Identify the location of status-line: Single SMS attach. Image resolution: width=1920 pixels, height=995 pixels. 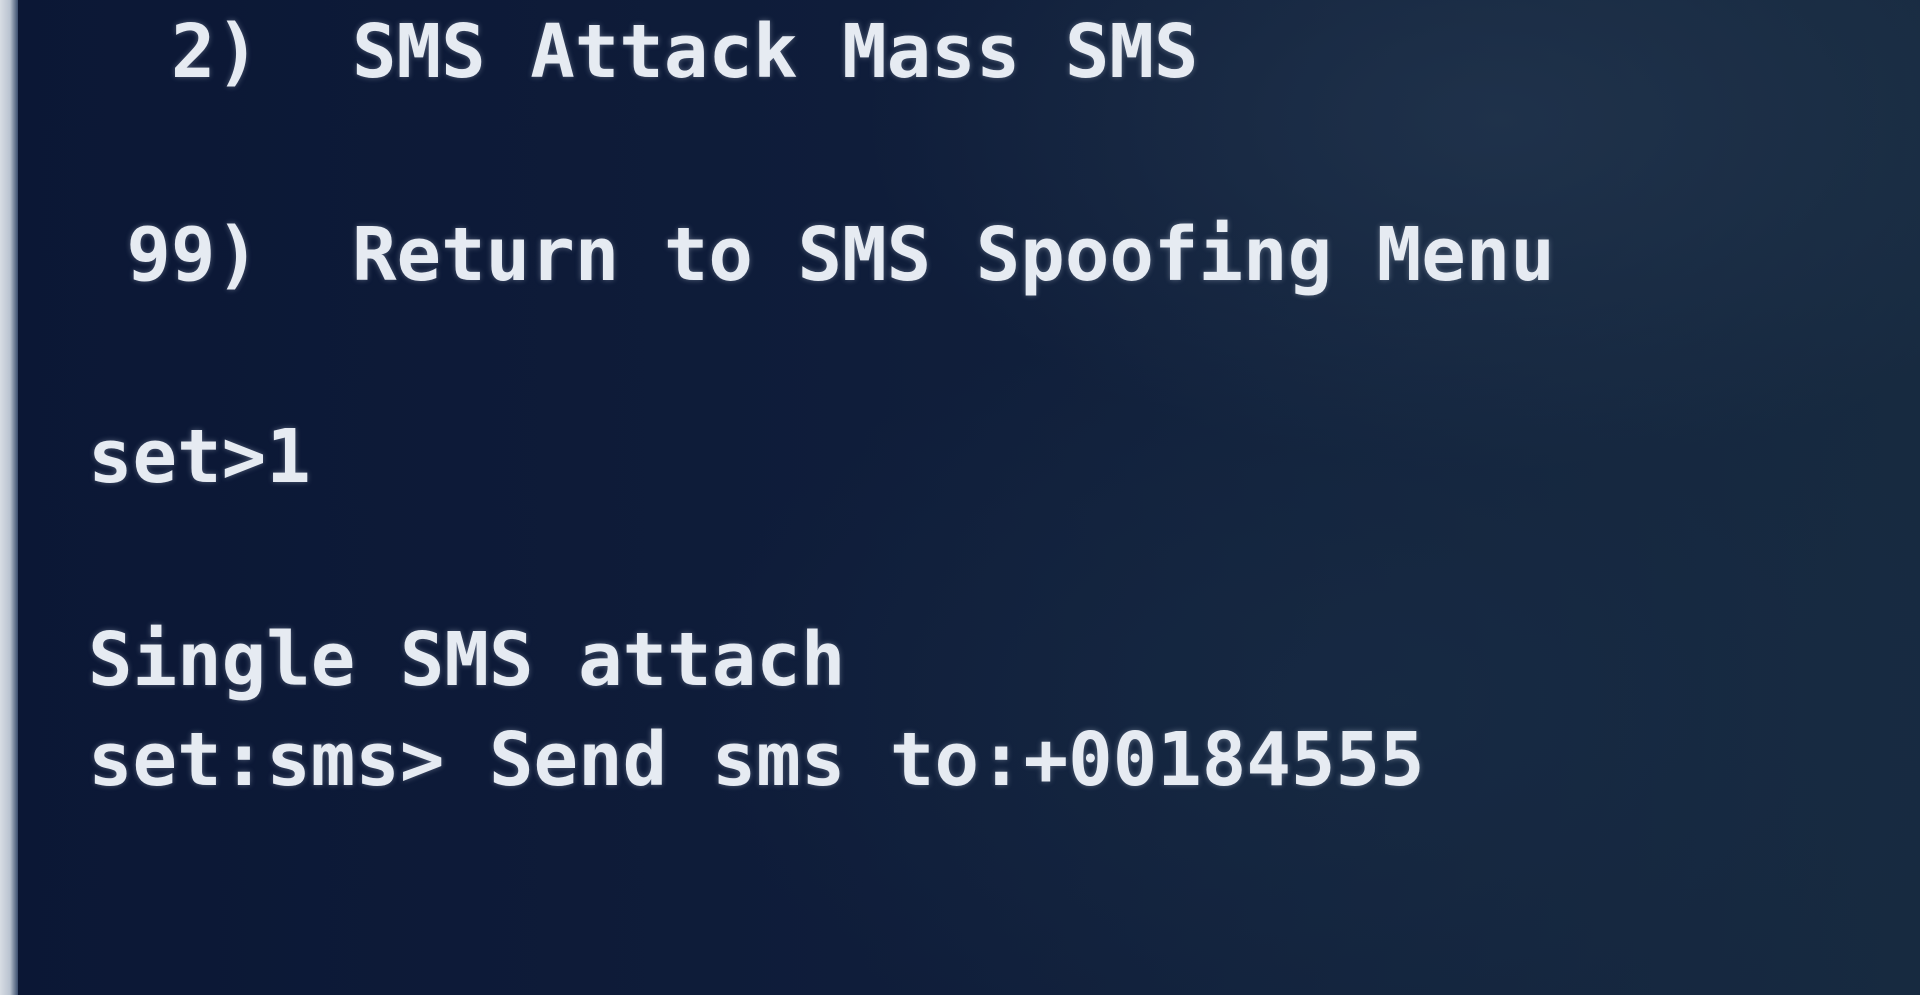
(467, 660).